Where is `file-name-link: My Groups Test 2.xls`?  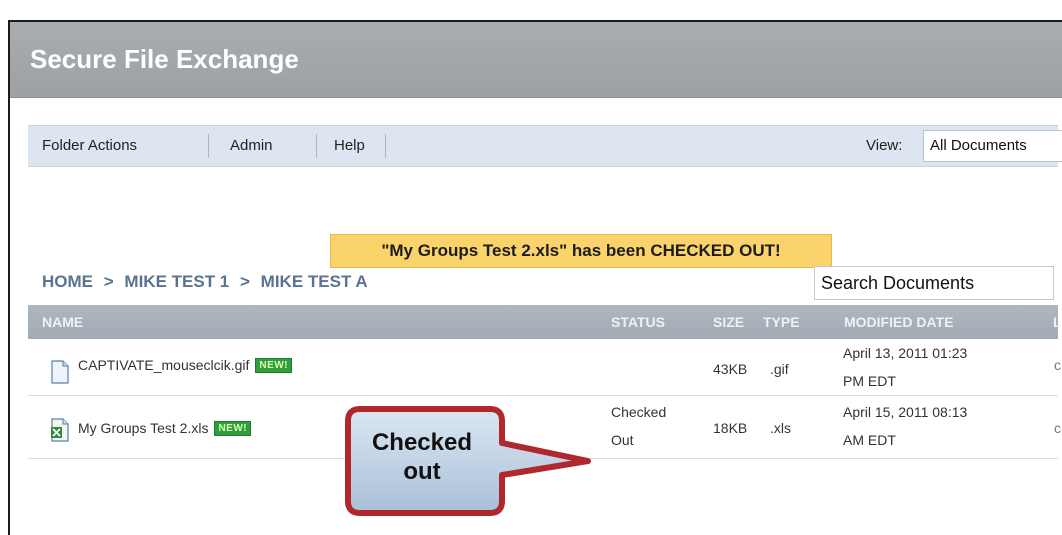 file-name-link: My Groups Test 2.xls is located at coordinates (143, 428).